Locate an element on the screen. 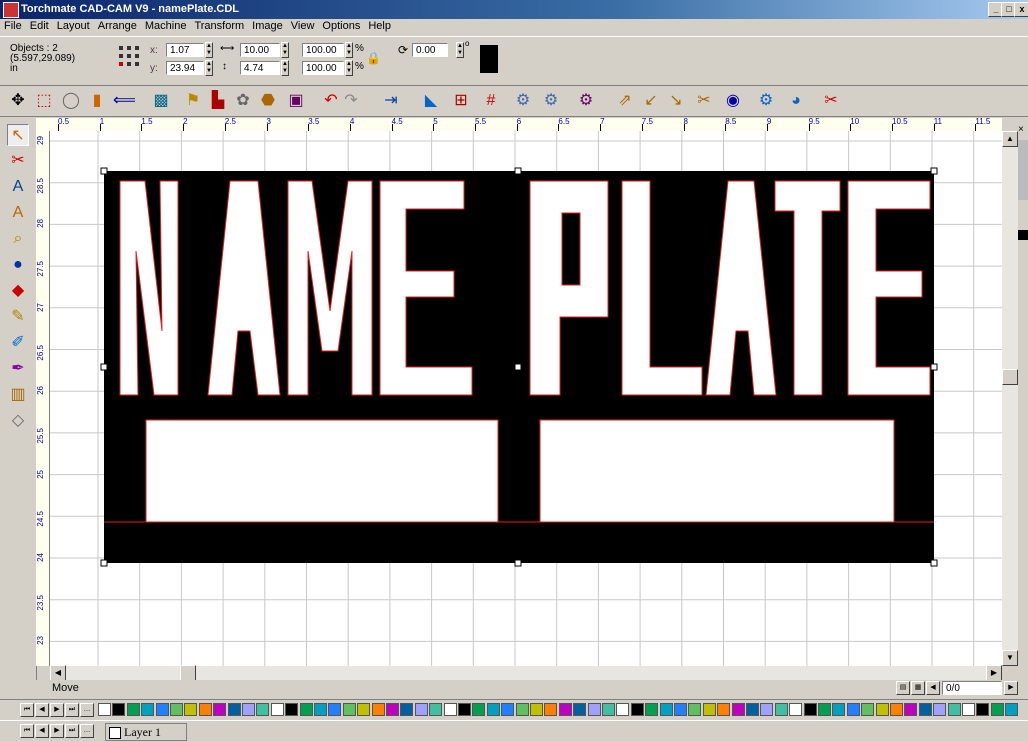 Image resolution: width=1028 pixels, height=741 pixels. page-next-button: ▶ is located at coordinates (1011, 688).